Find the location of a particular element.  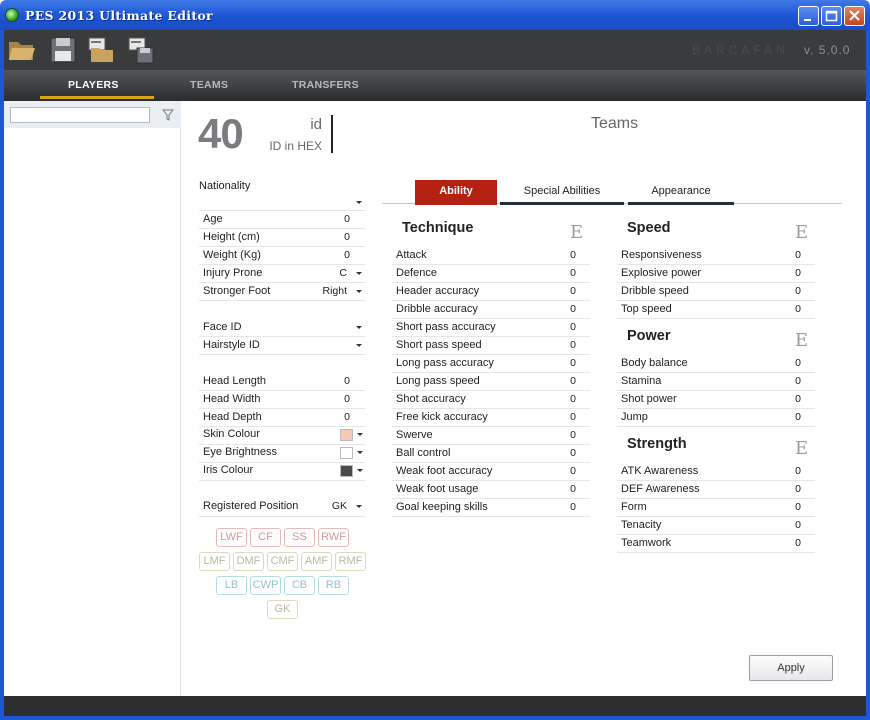

position-lmf: LMF is located at coordinates (214, 561).